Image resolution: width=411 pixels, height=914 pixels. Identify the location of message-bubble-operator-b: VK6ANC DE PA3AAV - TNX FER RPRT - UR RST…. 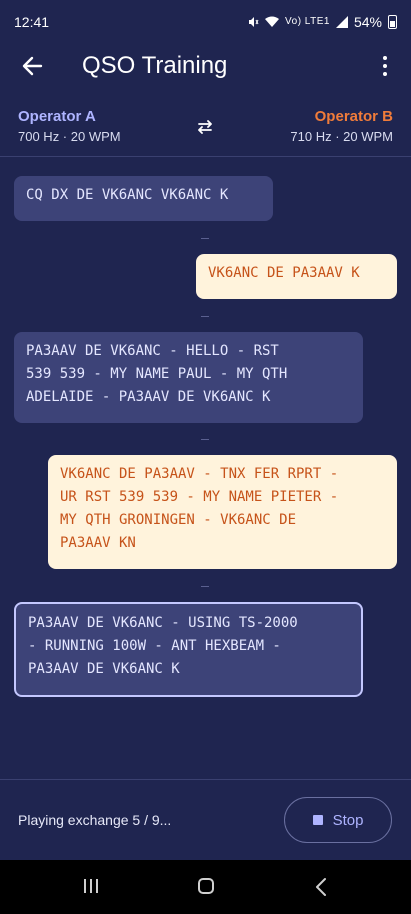
(222, 512).